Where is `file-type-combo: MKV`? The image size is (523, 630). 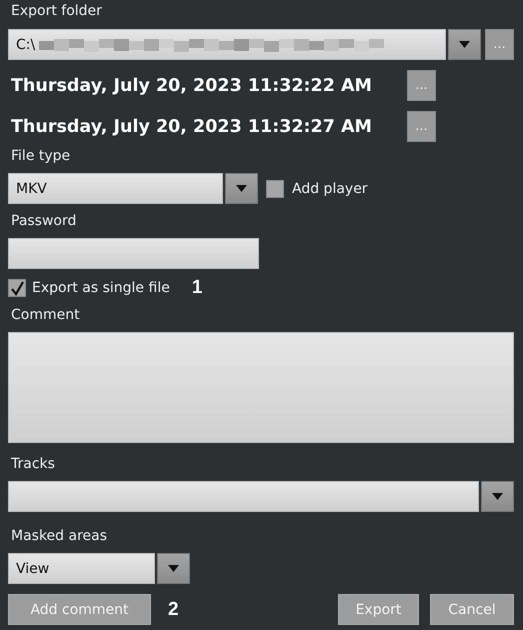
file-type-combo: MKV is located at coordinates (115, 188).